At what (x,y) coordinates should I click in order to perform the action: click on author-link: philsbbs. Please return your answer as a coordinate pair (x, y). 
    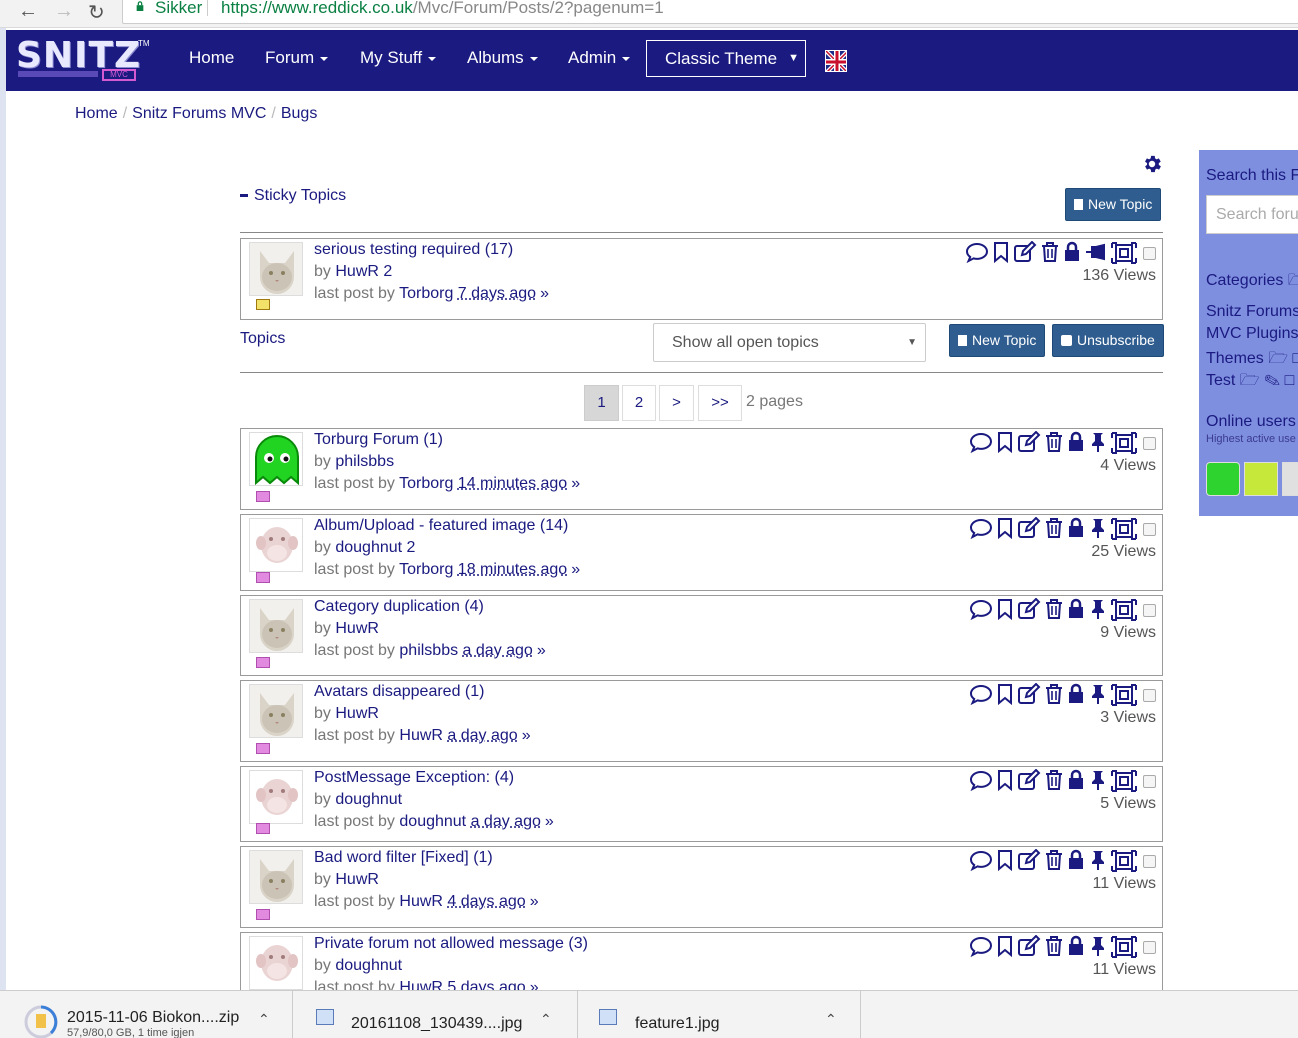
    Looking at the image, I should click on (364, 461).